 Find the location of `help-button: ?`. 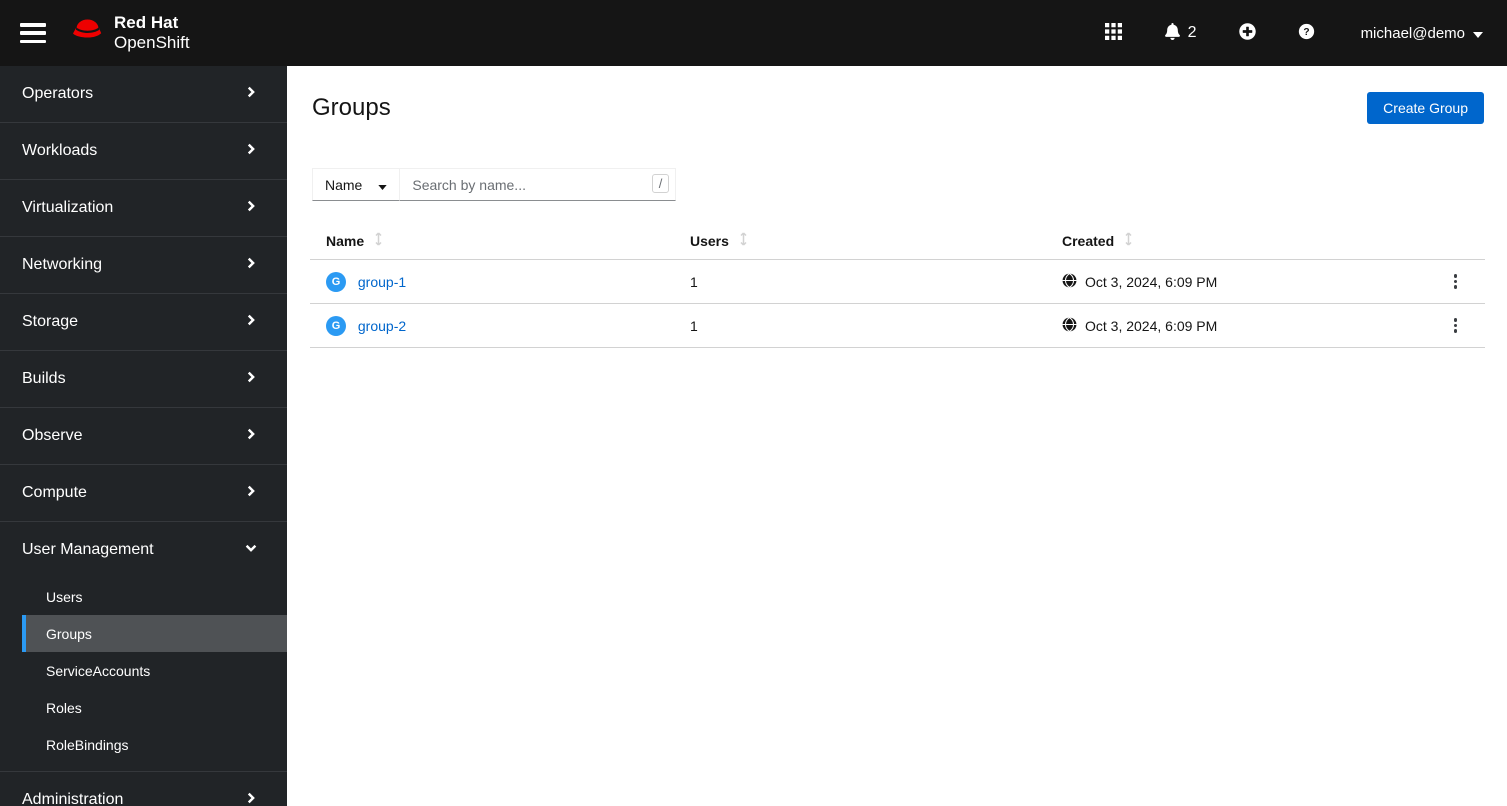

help-button: ? is located at coordinates (1306, 33).